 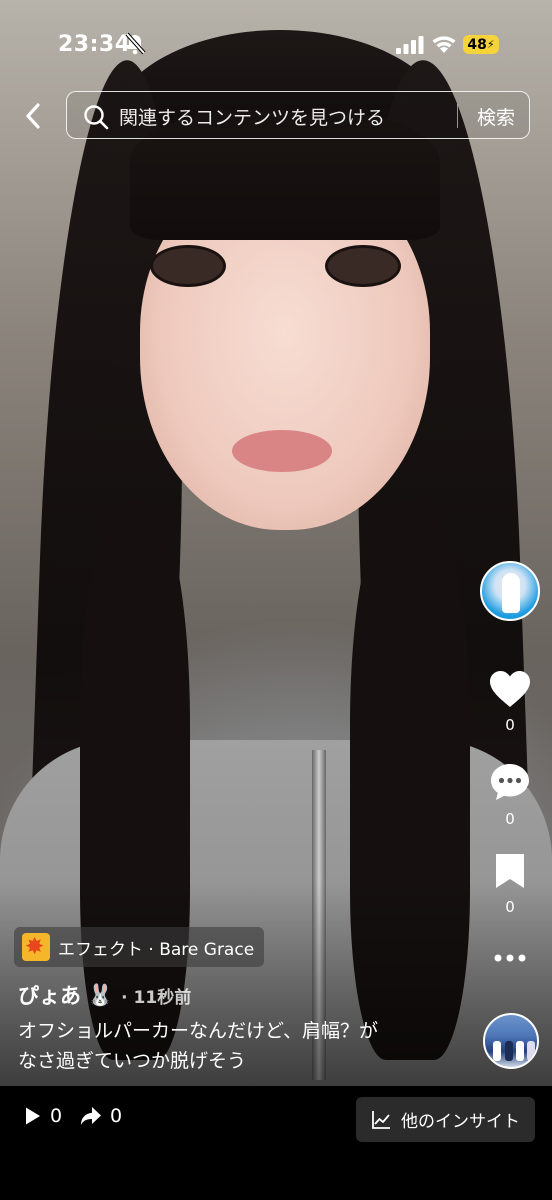 I want to click on wifi-icon, so click(x=444, y=46).